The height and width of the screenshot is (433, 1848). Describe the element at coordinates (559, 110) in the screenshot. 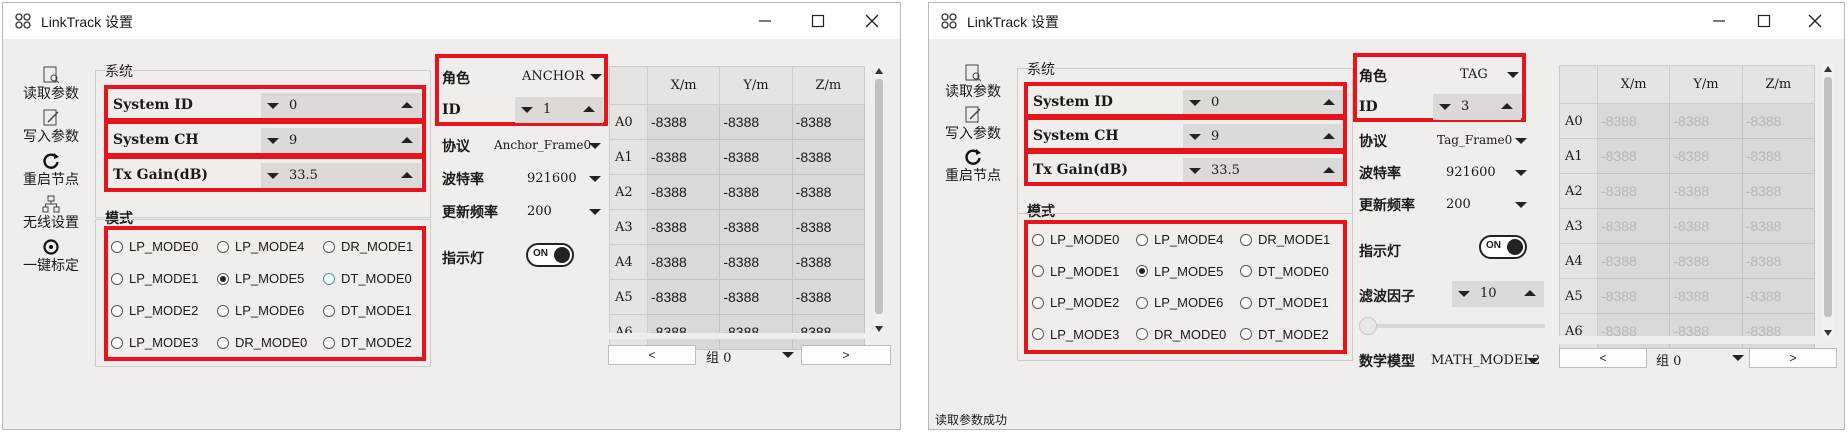

I see `id-spinbox: 1` at that location.